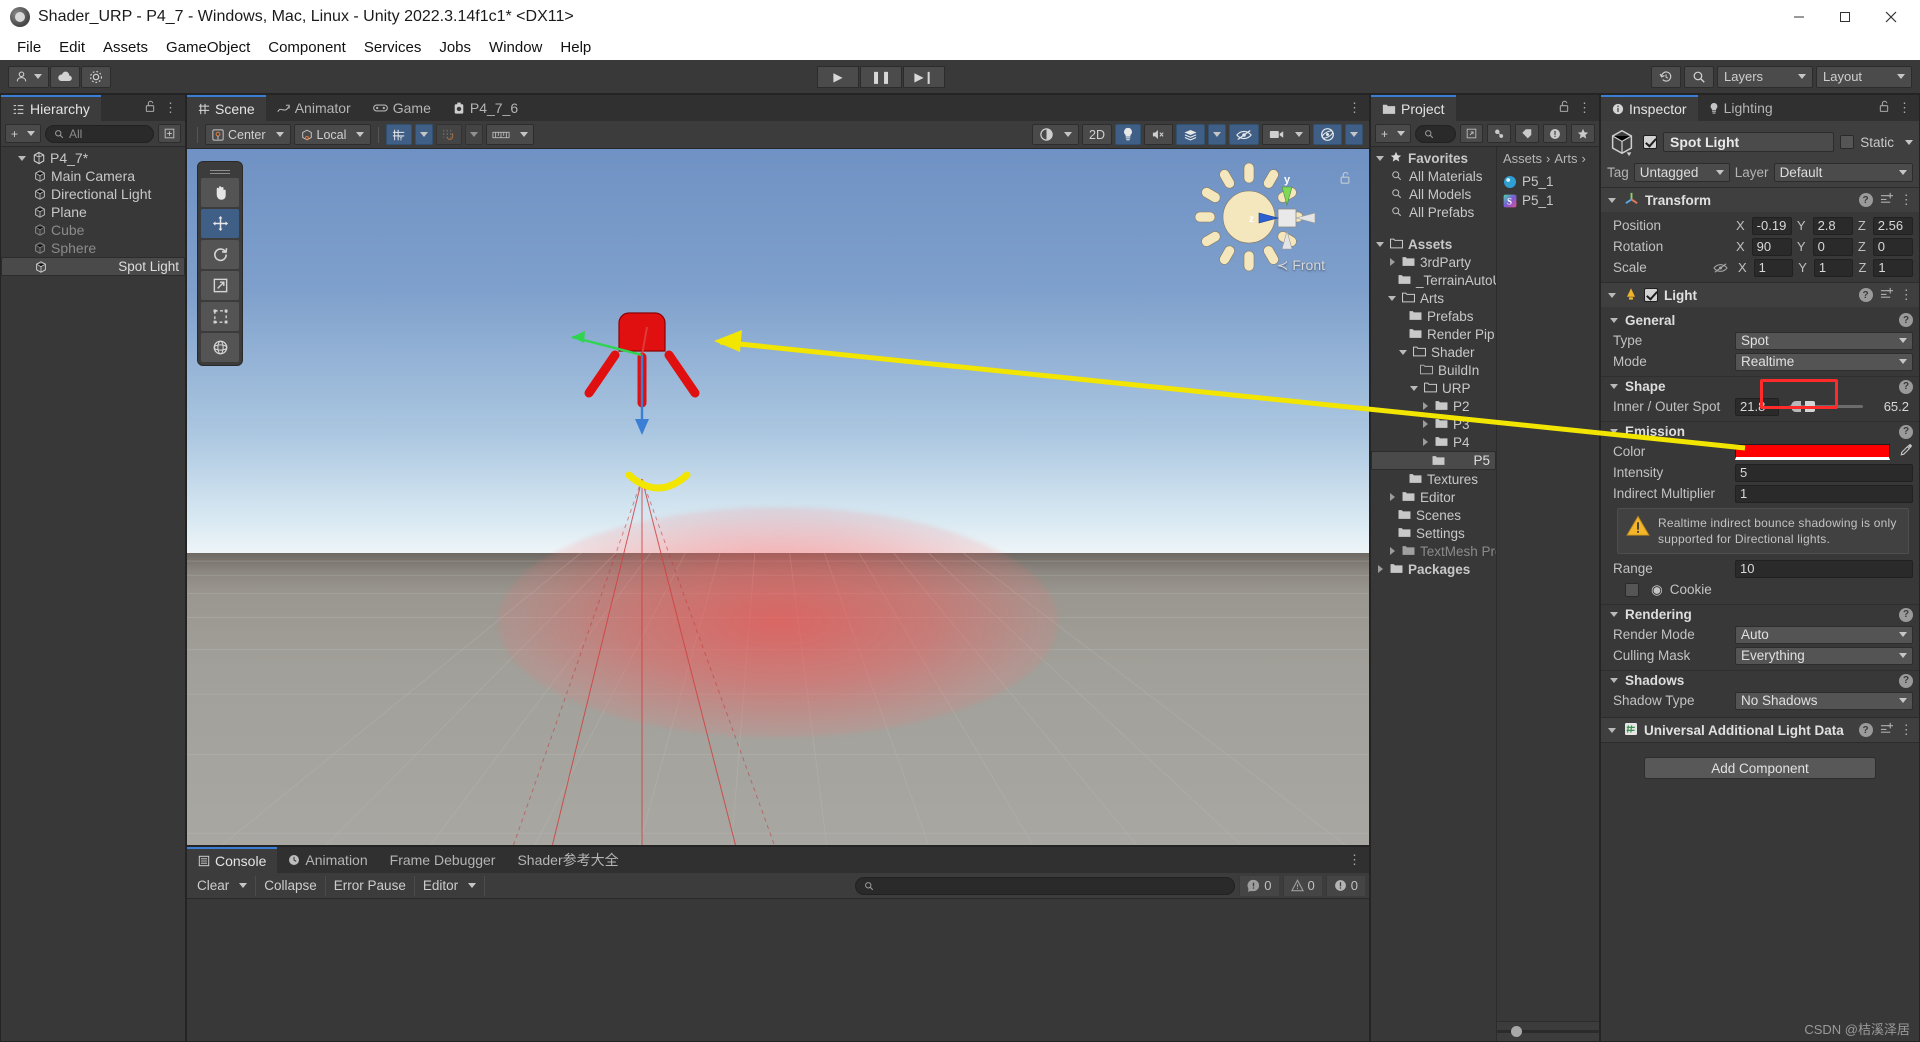 The image size is (1920, 1042). What do you see at coordinates (23, 133) in the screenshot?
I see `hierarchy-add-button: +` at bounding box center [23, 133].